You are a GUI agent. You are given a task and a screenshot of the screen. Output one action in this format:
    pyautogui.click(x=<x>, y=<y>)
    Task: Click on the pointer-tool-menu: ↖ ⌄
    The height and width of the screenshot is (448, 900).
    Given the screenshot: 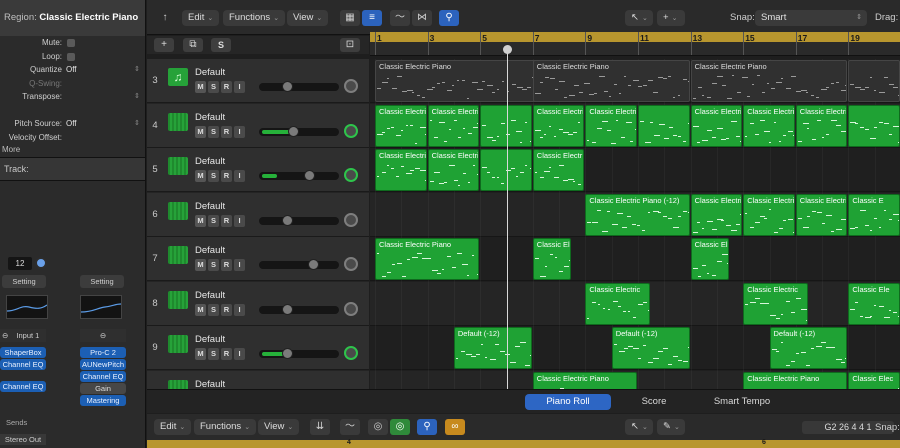 What is the action you would take?
    pyautogui.click(x=639, y=18)
    